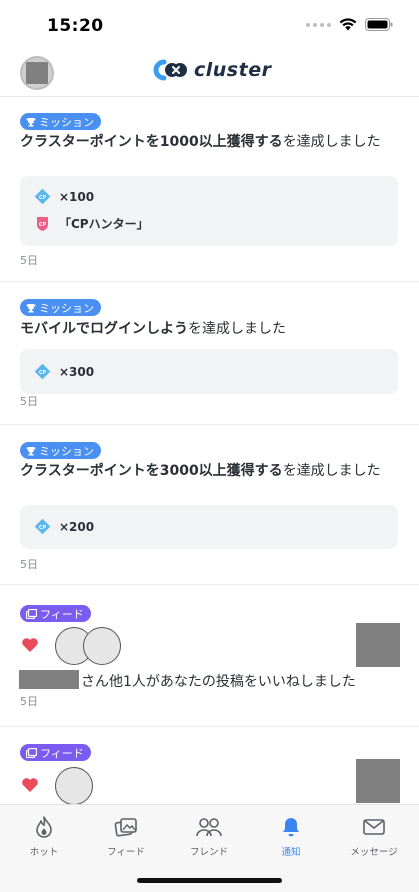  What do you see at coordinates (209, 211) in the screenshot?
I see `reward-box: CP ×100 CP 「CPハンター」` at bounding box center [209, 211].